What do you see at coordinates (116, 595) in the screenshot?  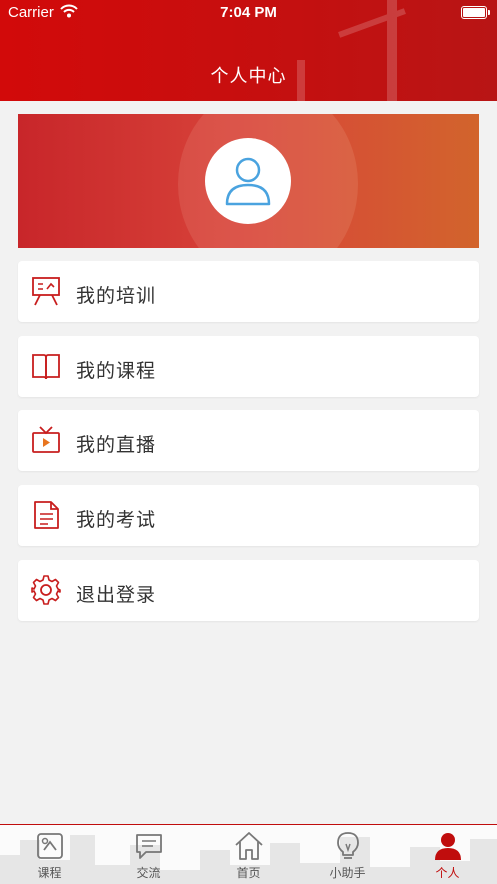 I see `menu-item-label: 退出登录` at bounding box center [116, 595].